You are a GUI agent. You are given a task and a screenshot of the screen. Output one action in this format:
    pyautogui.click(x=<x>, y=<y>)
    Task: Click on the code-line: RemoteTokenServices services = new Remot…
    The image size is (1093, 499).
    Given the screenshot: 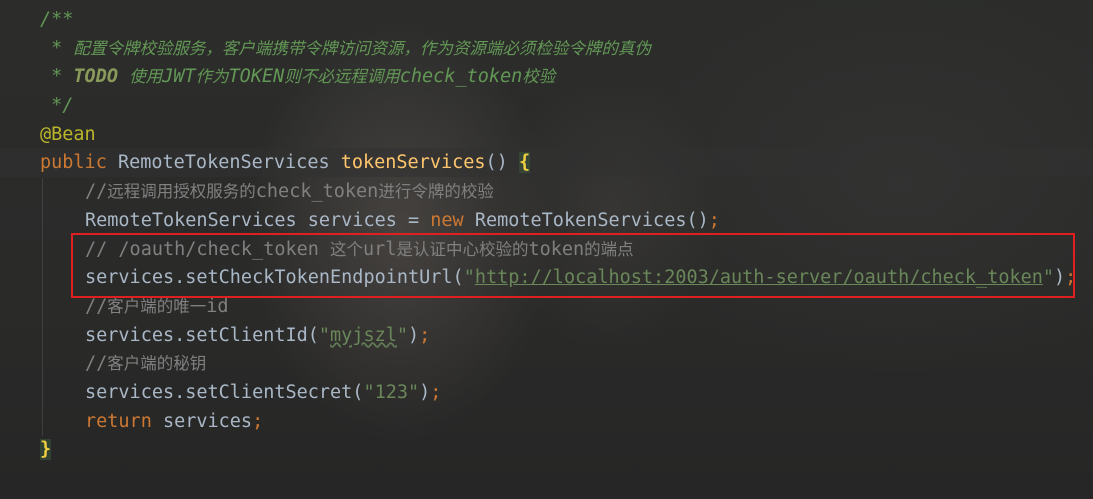 What is the action you would take?
    pyautogui.click(x=546, y=221)
    